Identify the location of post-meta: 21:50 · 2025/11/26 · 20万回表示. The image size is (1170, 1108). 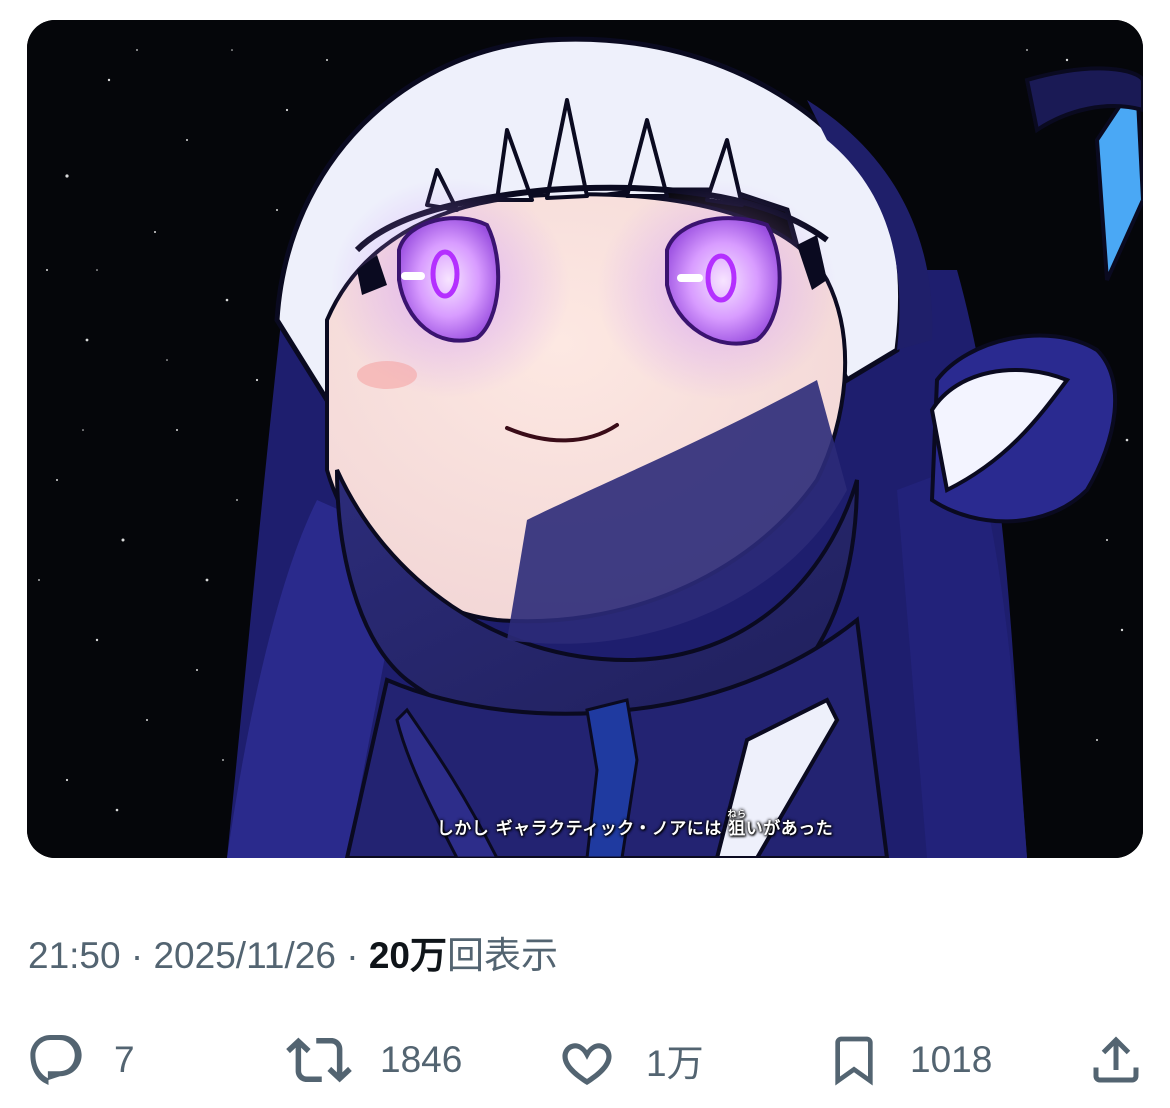
(293, 956).